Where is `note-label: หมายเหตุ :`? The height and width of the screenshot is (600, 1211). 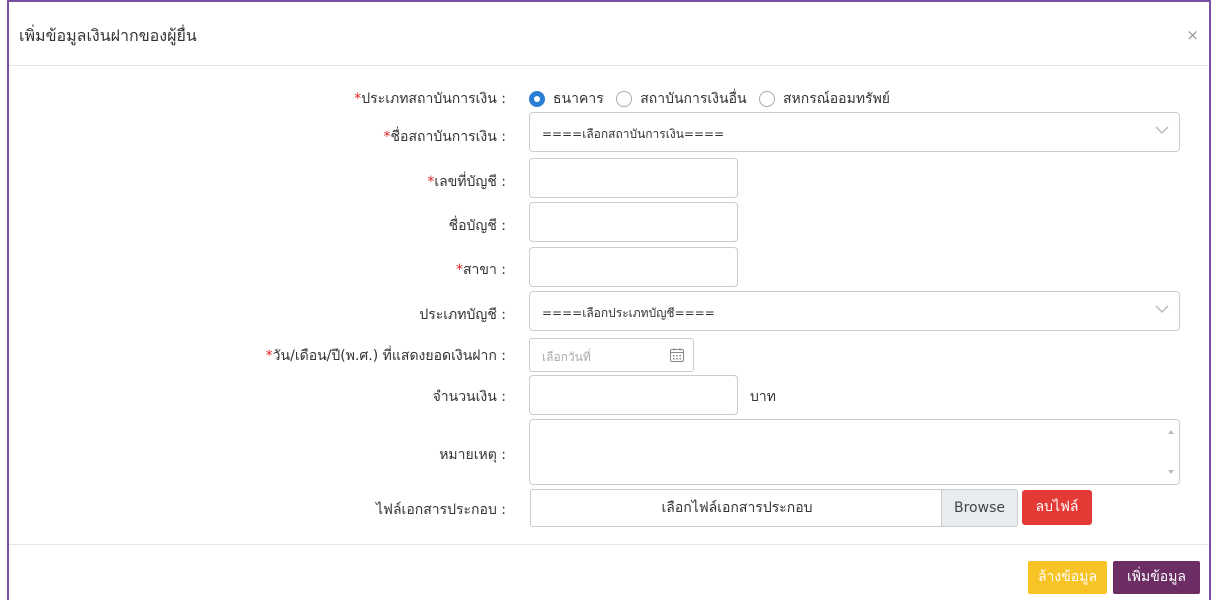 note-label: หมายเหตุ : is located at coordinates (472, 455).